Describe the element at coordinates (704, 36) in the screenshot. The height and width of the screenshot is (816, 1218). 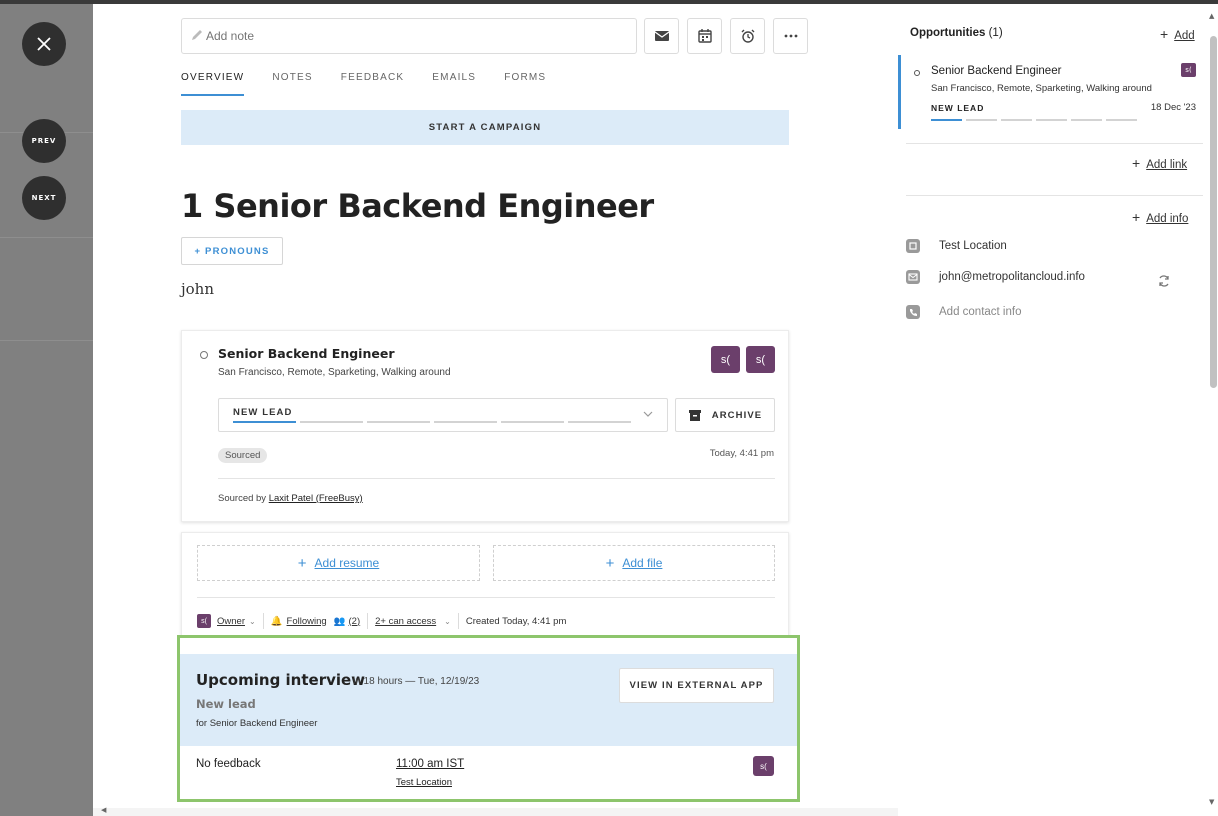
I see `schedule-button` at that location.